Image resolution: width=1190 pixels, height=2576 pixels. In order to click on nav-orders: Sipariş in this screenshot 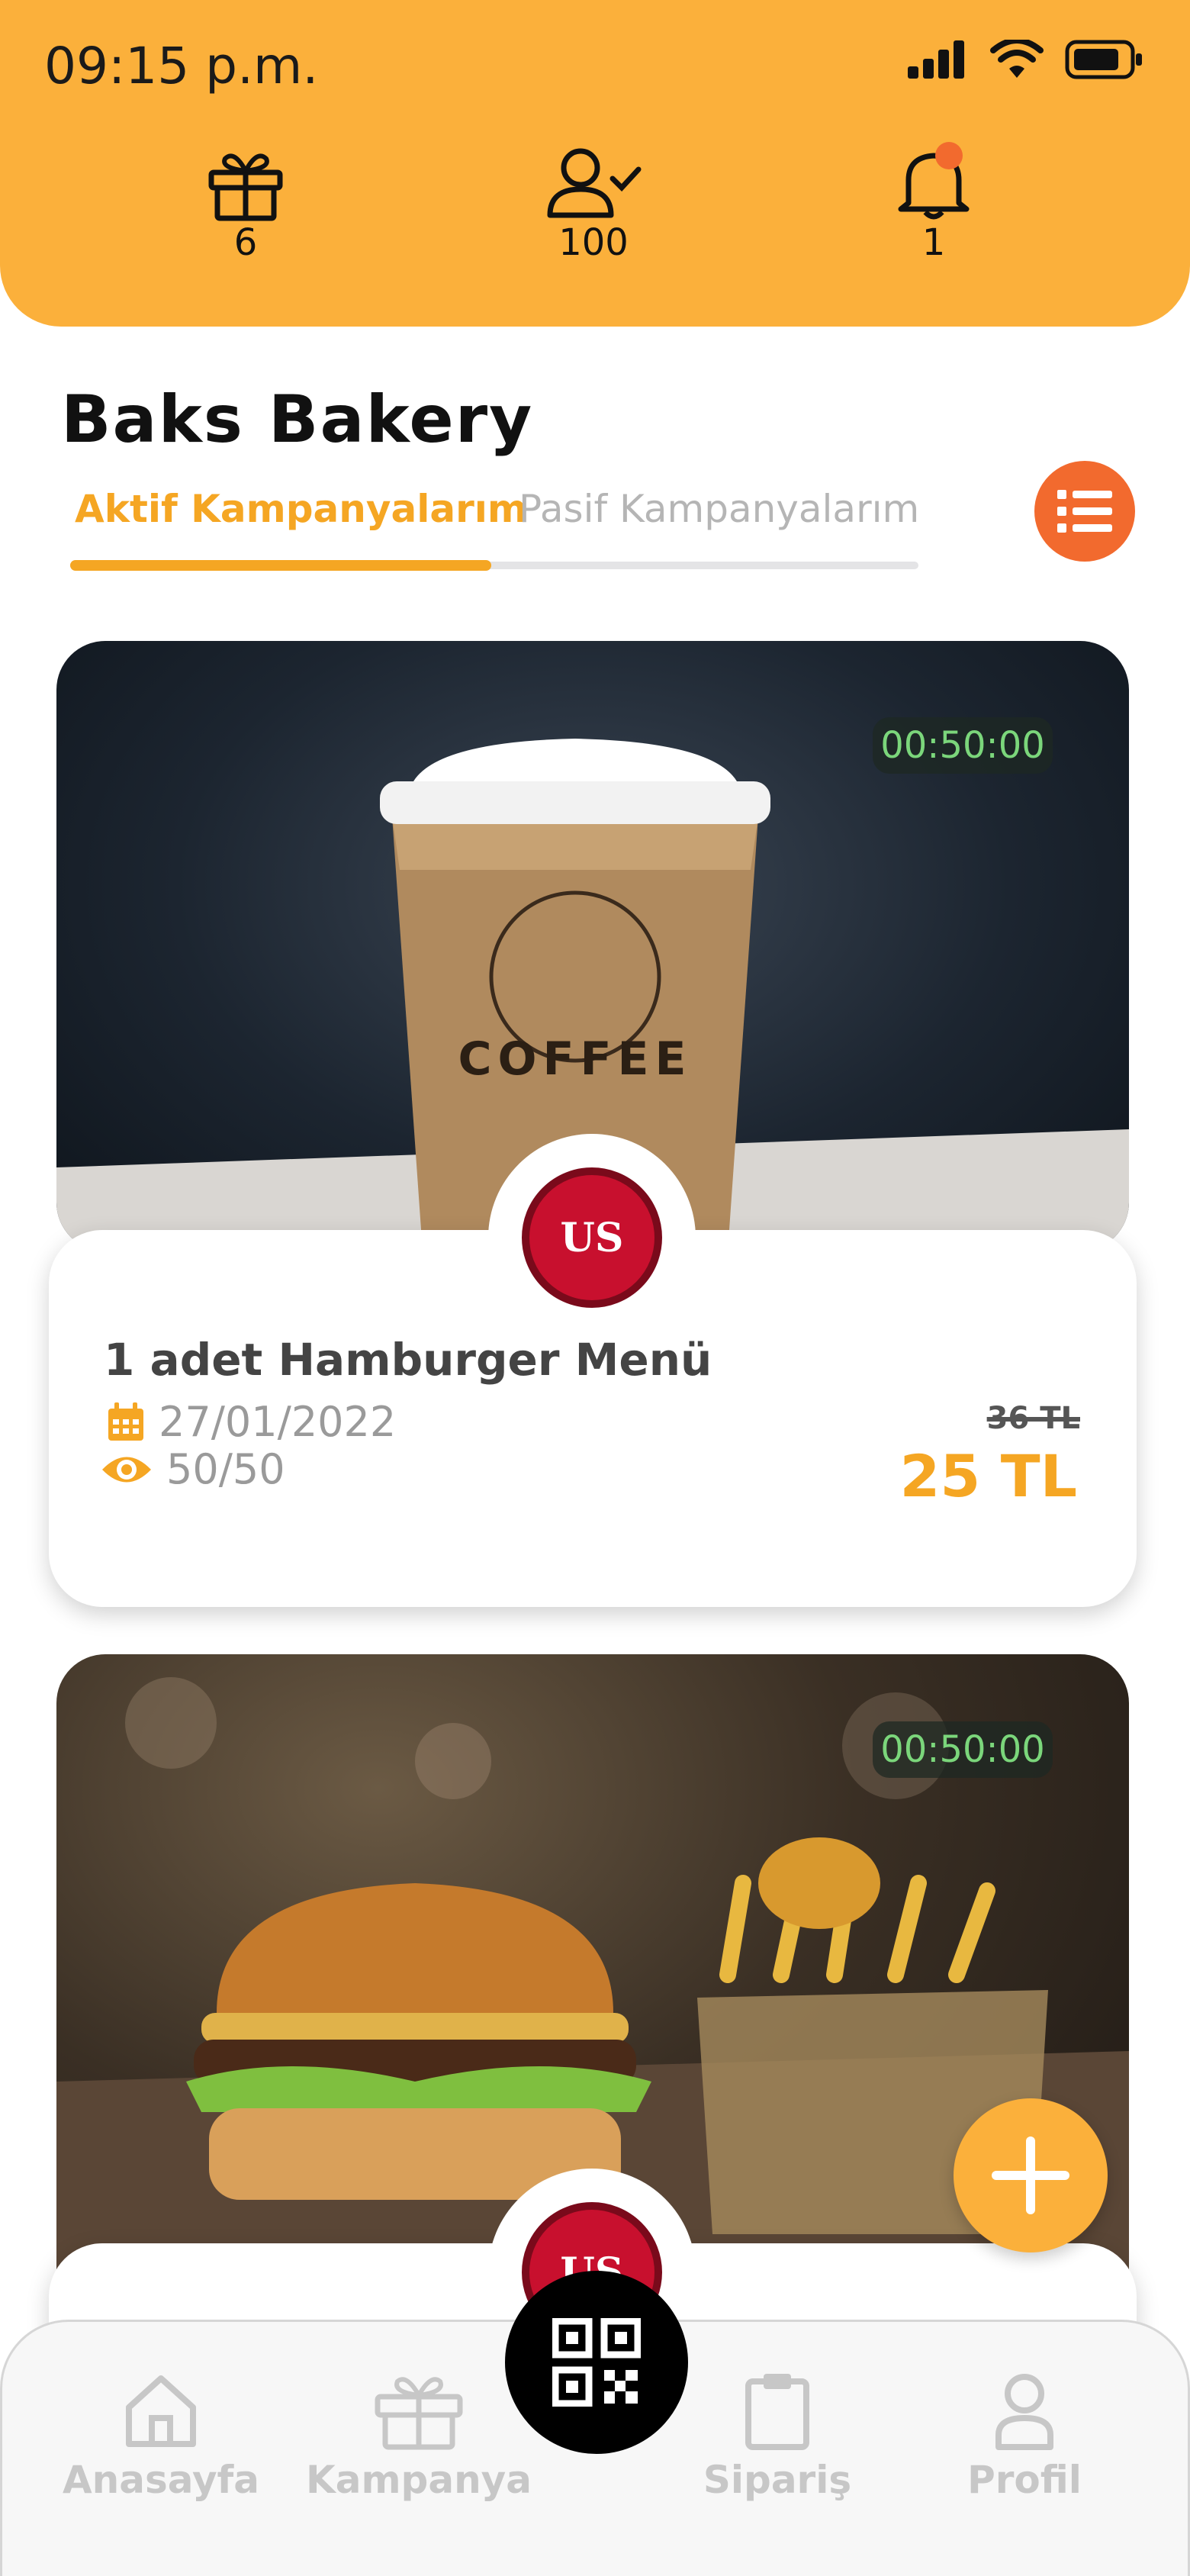, I will do `click(777, 2436)`.